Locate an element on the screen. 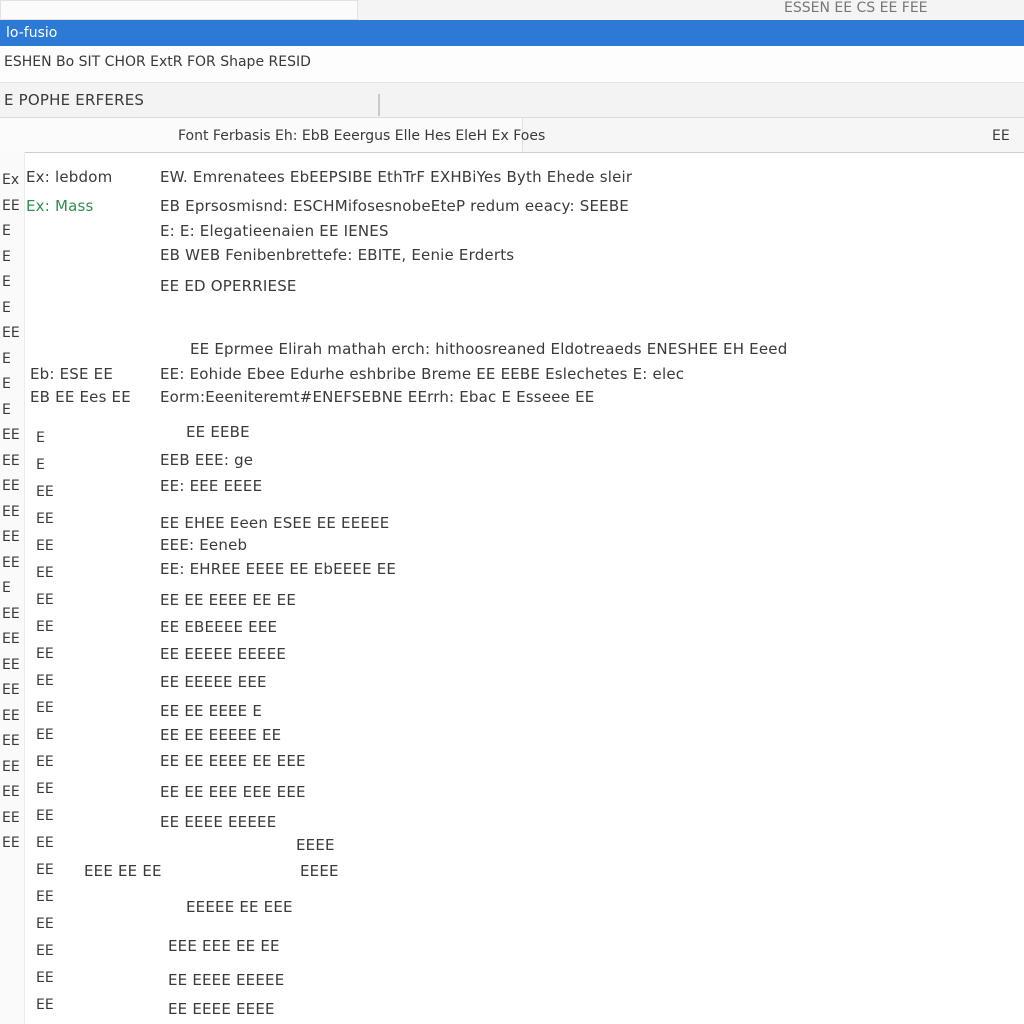  sidebar-item: Ex: Mass is located at coordinates (60, 206).